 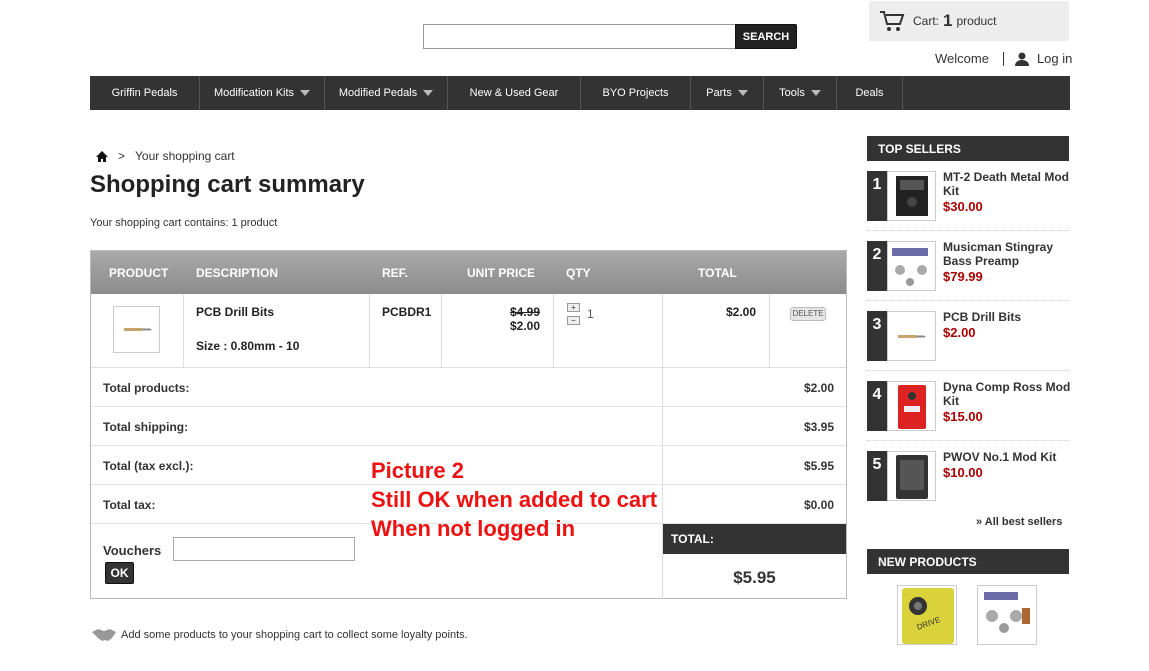 I want to click on column-header-total: TOTAL, so click(x=717, y=273).